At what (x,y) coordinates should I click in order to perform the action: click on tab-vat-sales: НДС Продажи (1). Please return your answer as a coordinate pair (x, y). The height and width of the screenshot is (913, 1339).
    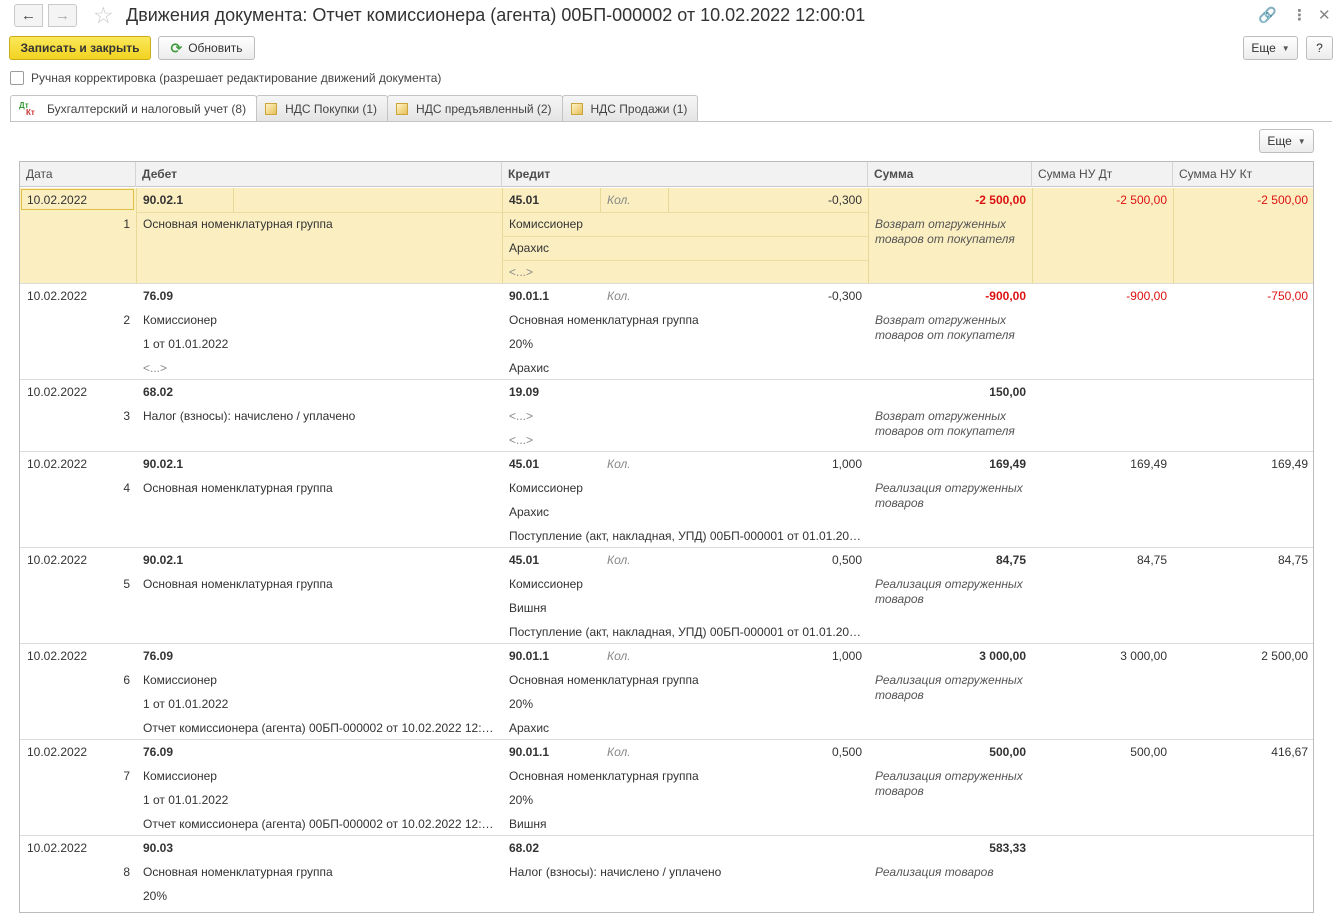
    Looking at the image, I should click on (630, 108).